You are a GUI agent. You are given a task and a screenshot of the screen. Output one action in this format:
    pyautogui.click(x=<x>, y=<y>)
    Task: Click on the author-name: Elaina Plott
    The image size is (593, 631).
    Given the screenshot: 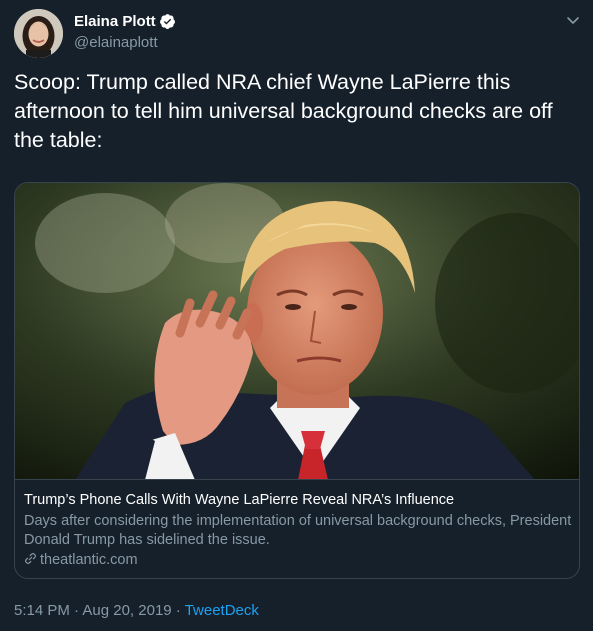 What is the action you would take?
    pyautogui.click(x=115, y=22)
    